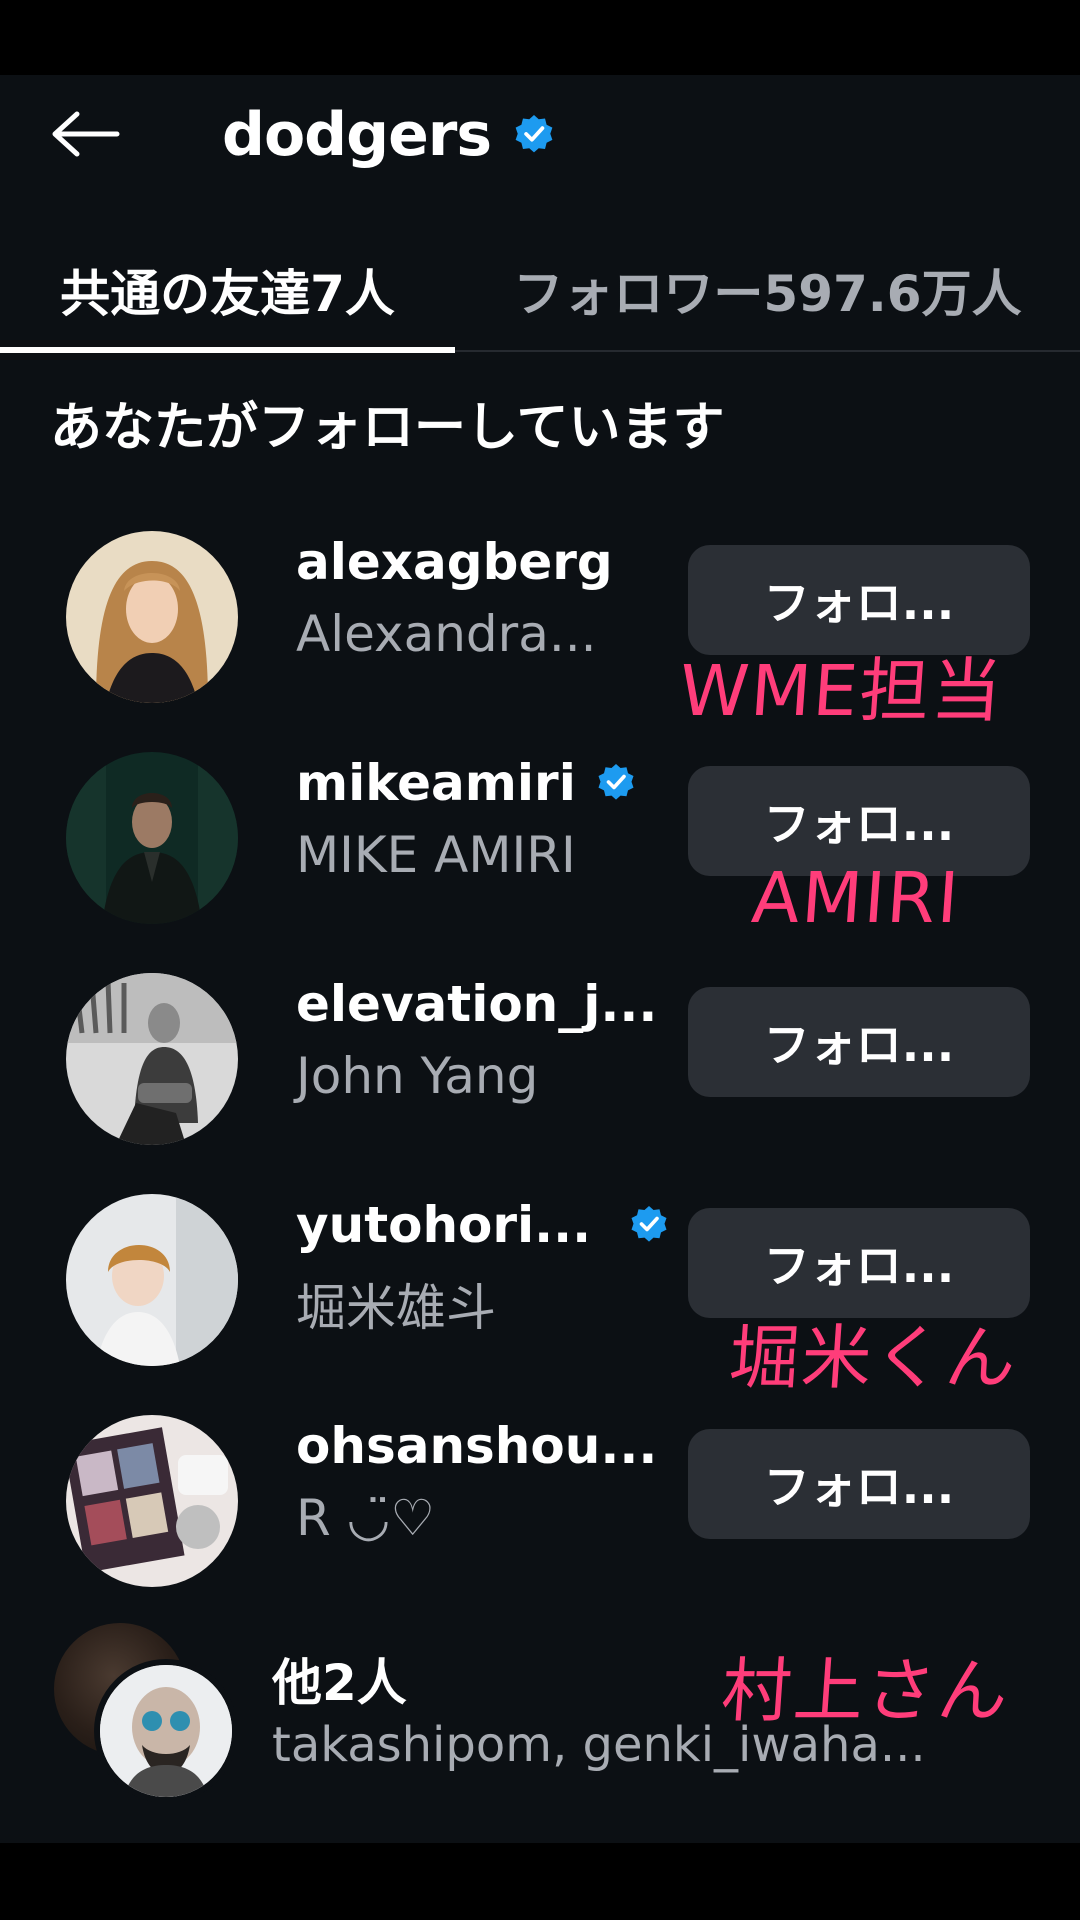 The width and height of the screenshot is (1080, 1920). Describe the element at coordinates (366, 1518) in the screenshot. I see `full-name: R ◡̈♡` at that location.